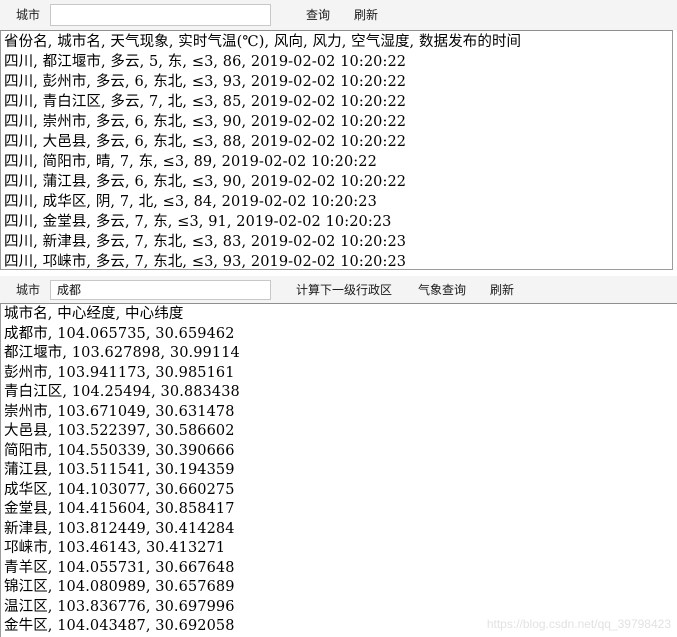 The height and width of the screenshot is (637, 677). Describe the element at coordinates (442, 290) in the screenshot. I see `weather-query-button-2: 气象查询` at that location.